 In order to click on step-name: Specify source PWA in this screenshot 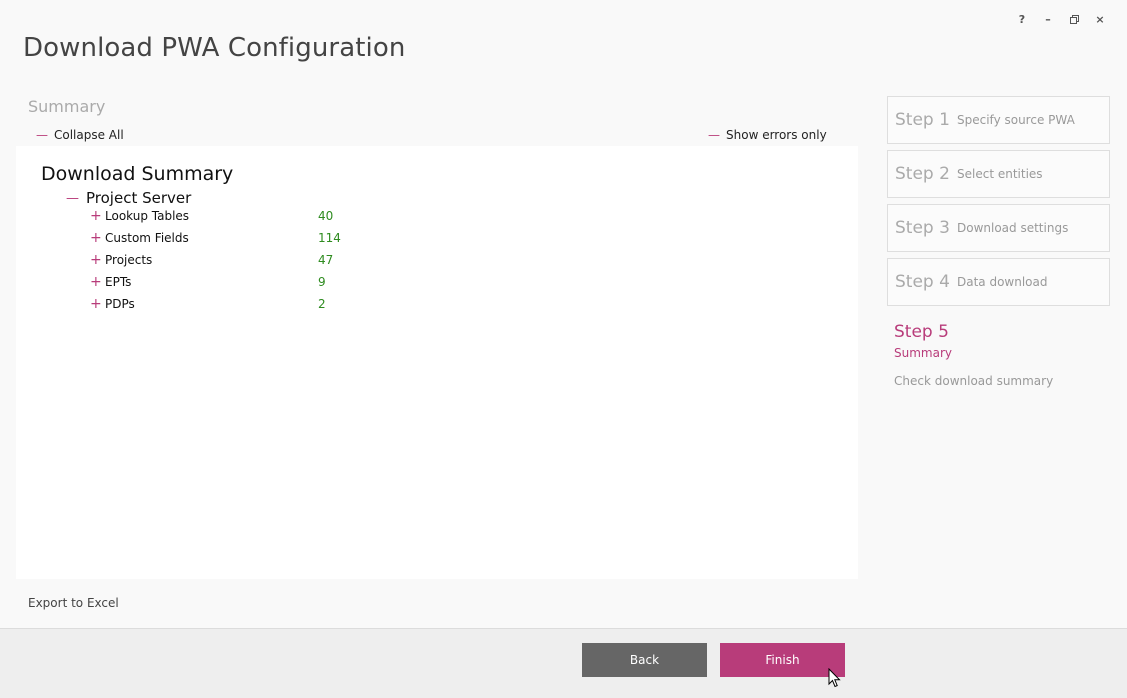, I will do `click(1016, 120)`.